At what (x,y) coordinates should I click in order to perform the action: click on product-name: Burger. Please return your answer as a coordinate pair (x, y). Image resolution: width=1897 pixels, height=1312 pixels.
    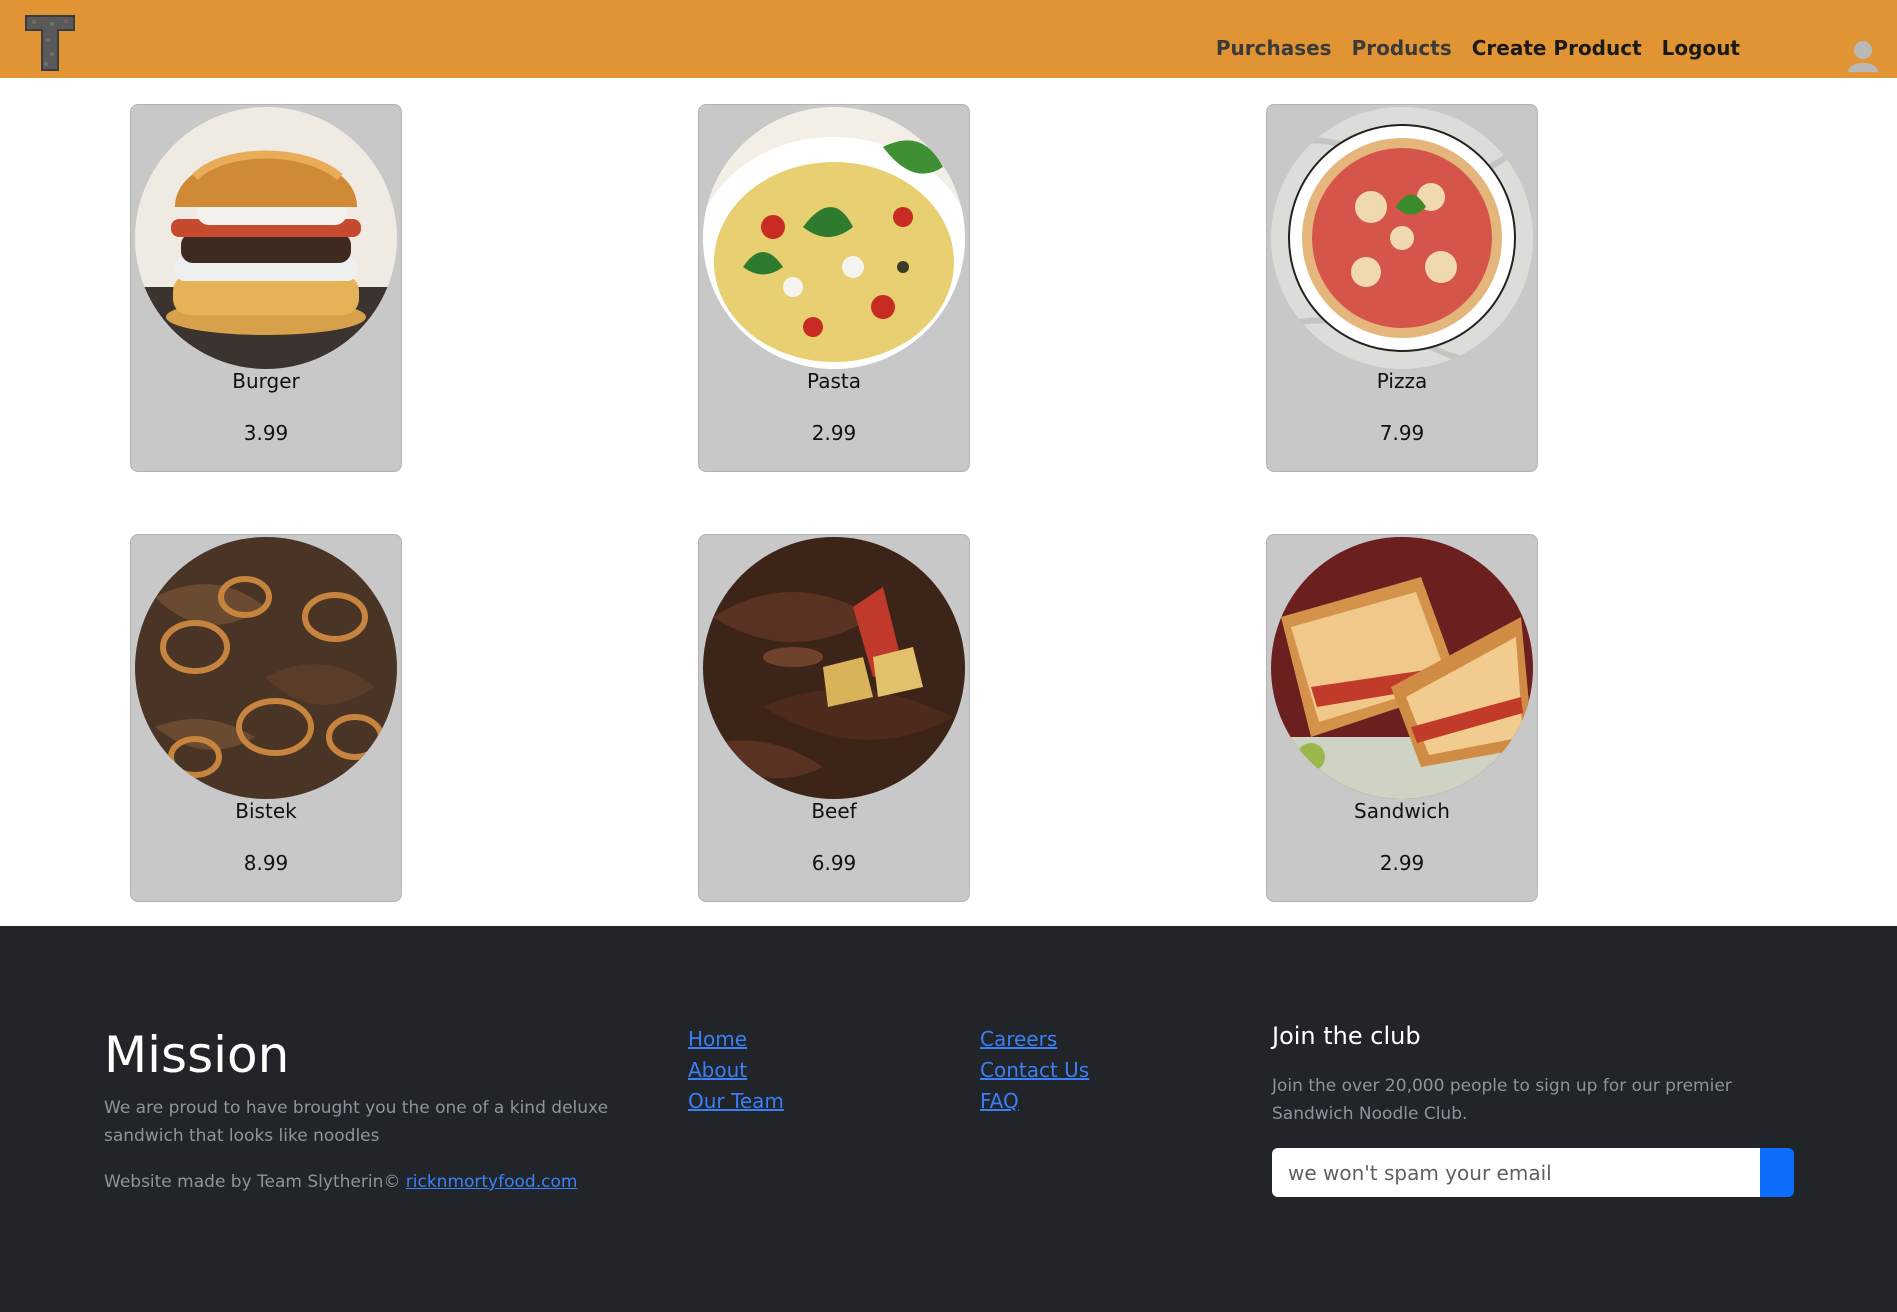
    Looking at the image, I should click on (266, 381).